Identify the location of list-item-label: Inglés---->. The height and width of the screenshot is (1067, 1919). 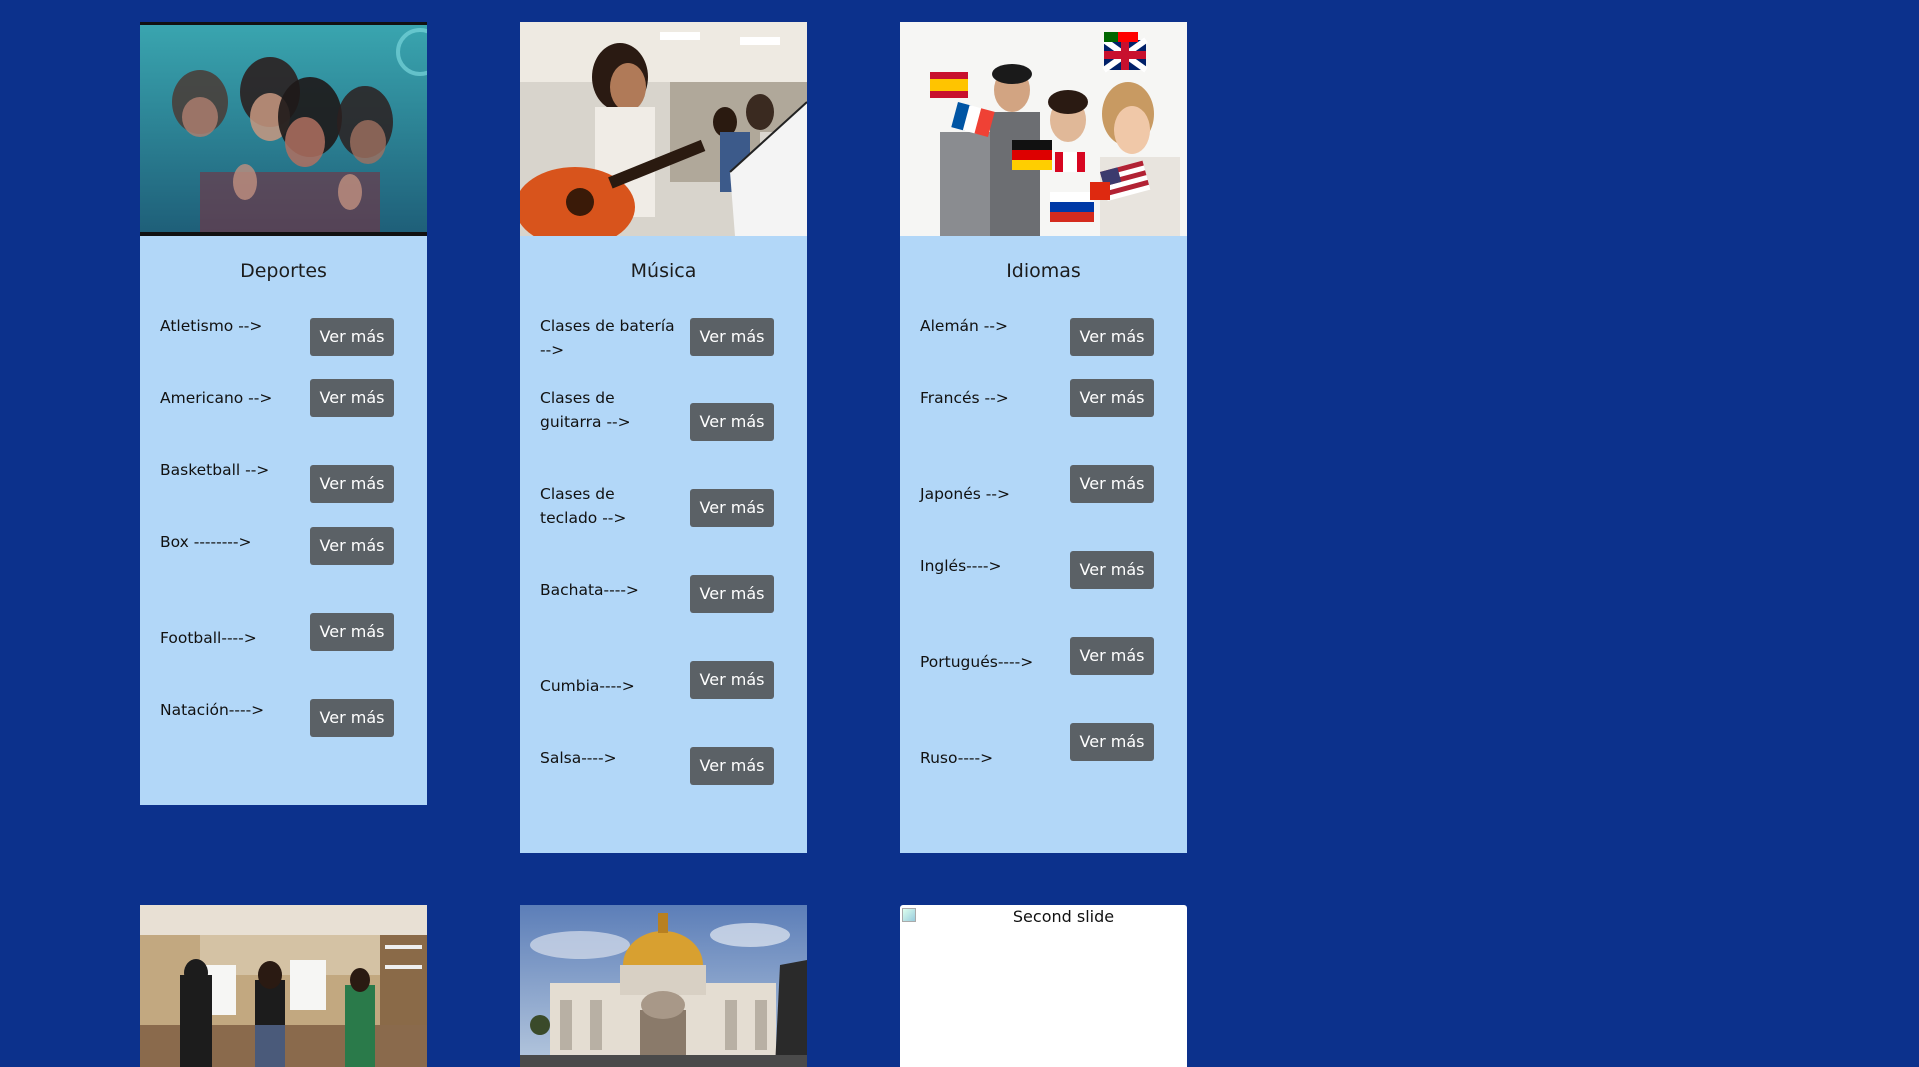
(961, 566).